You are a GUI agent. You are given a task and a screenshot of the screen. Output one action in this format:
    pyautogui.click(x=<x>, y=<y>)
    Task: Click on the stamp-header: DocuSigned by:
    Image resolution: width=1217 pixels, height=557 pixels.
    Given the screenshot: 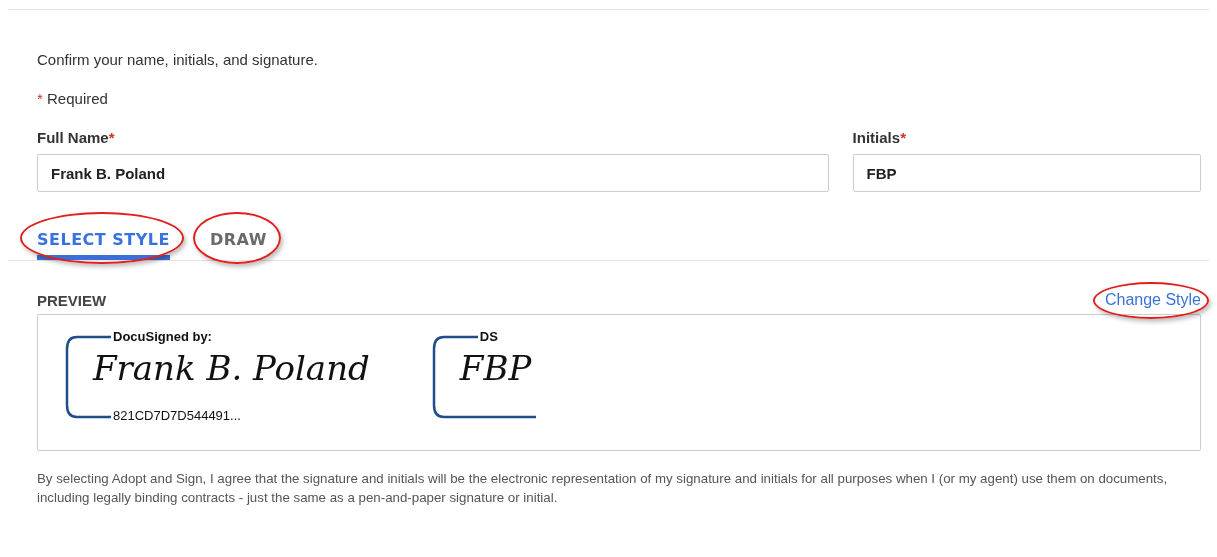 What is the action you would take?
    pyautogui.click(x=163, y=336)
    